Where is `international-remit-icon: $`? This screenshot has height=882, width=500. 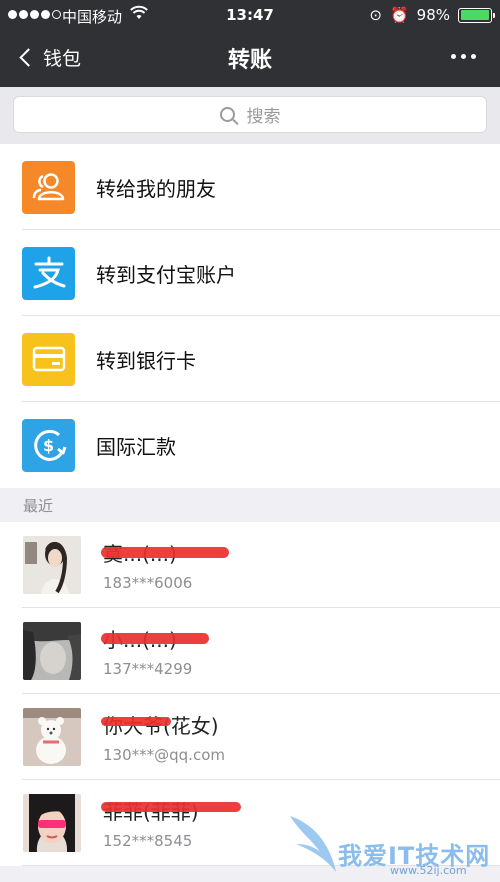 international-remit-icon: $ is located at coordinates (48, 445).